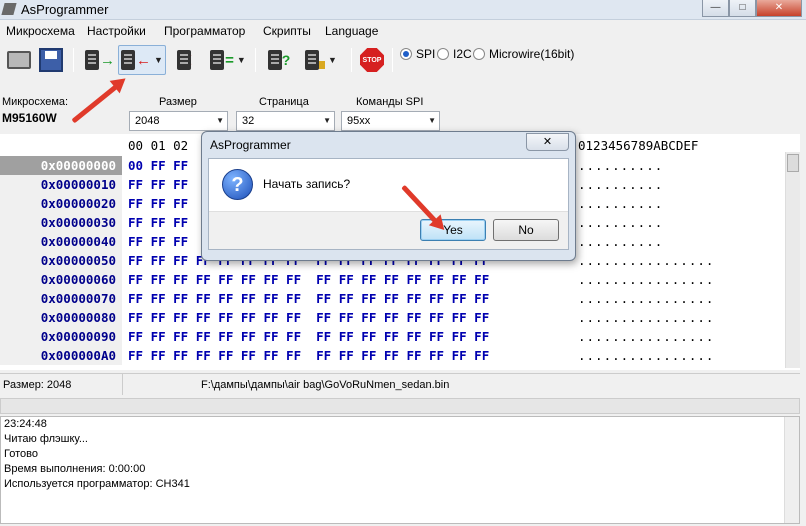 This screenshot has height=526, width=806. What do you see at coordinates (638, 145) in the screenshot?
I see `ascii-header: 0123456789ABCDEF` at bounding box center [638, 145].